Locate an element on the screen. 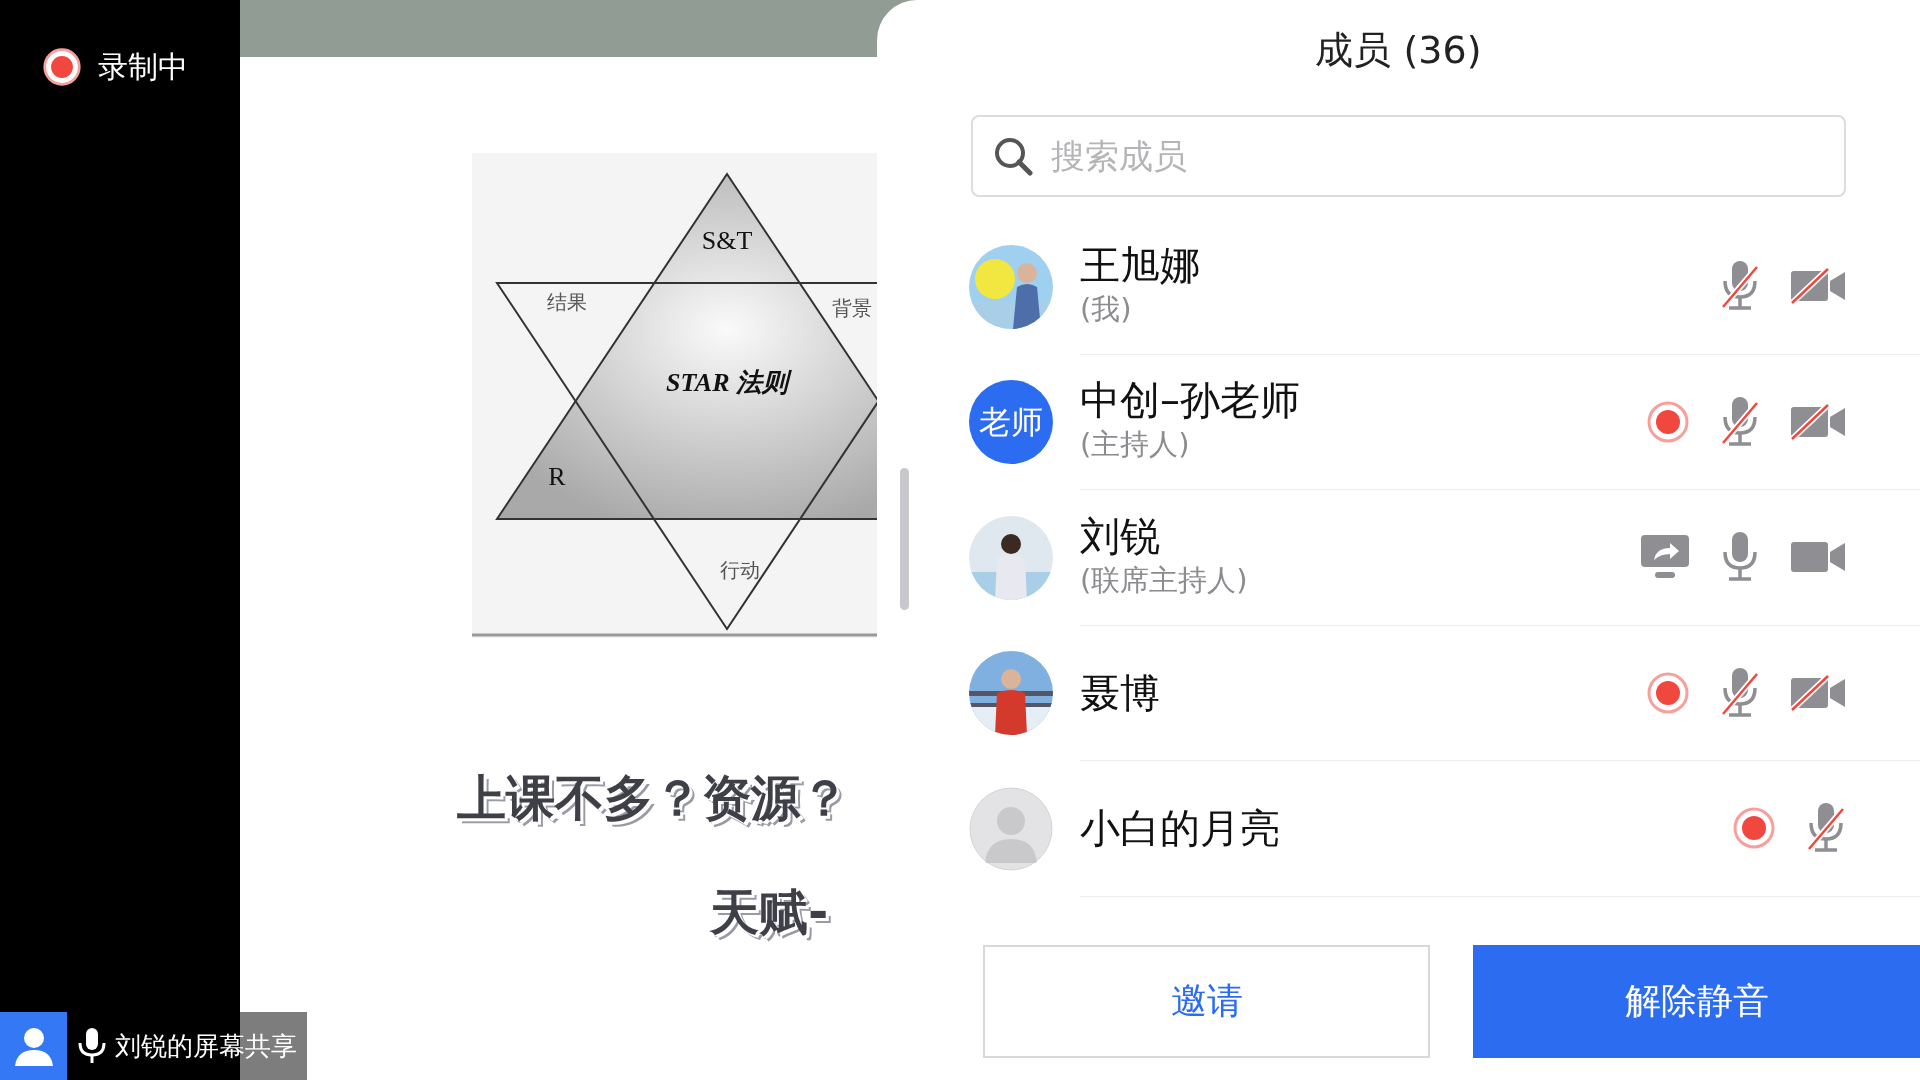 This screenshot has height=1080, width=1920. member-name: 刘锐 is located at coordinates (1120, 535).